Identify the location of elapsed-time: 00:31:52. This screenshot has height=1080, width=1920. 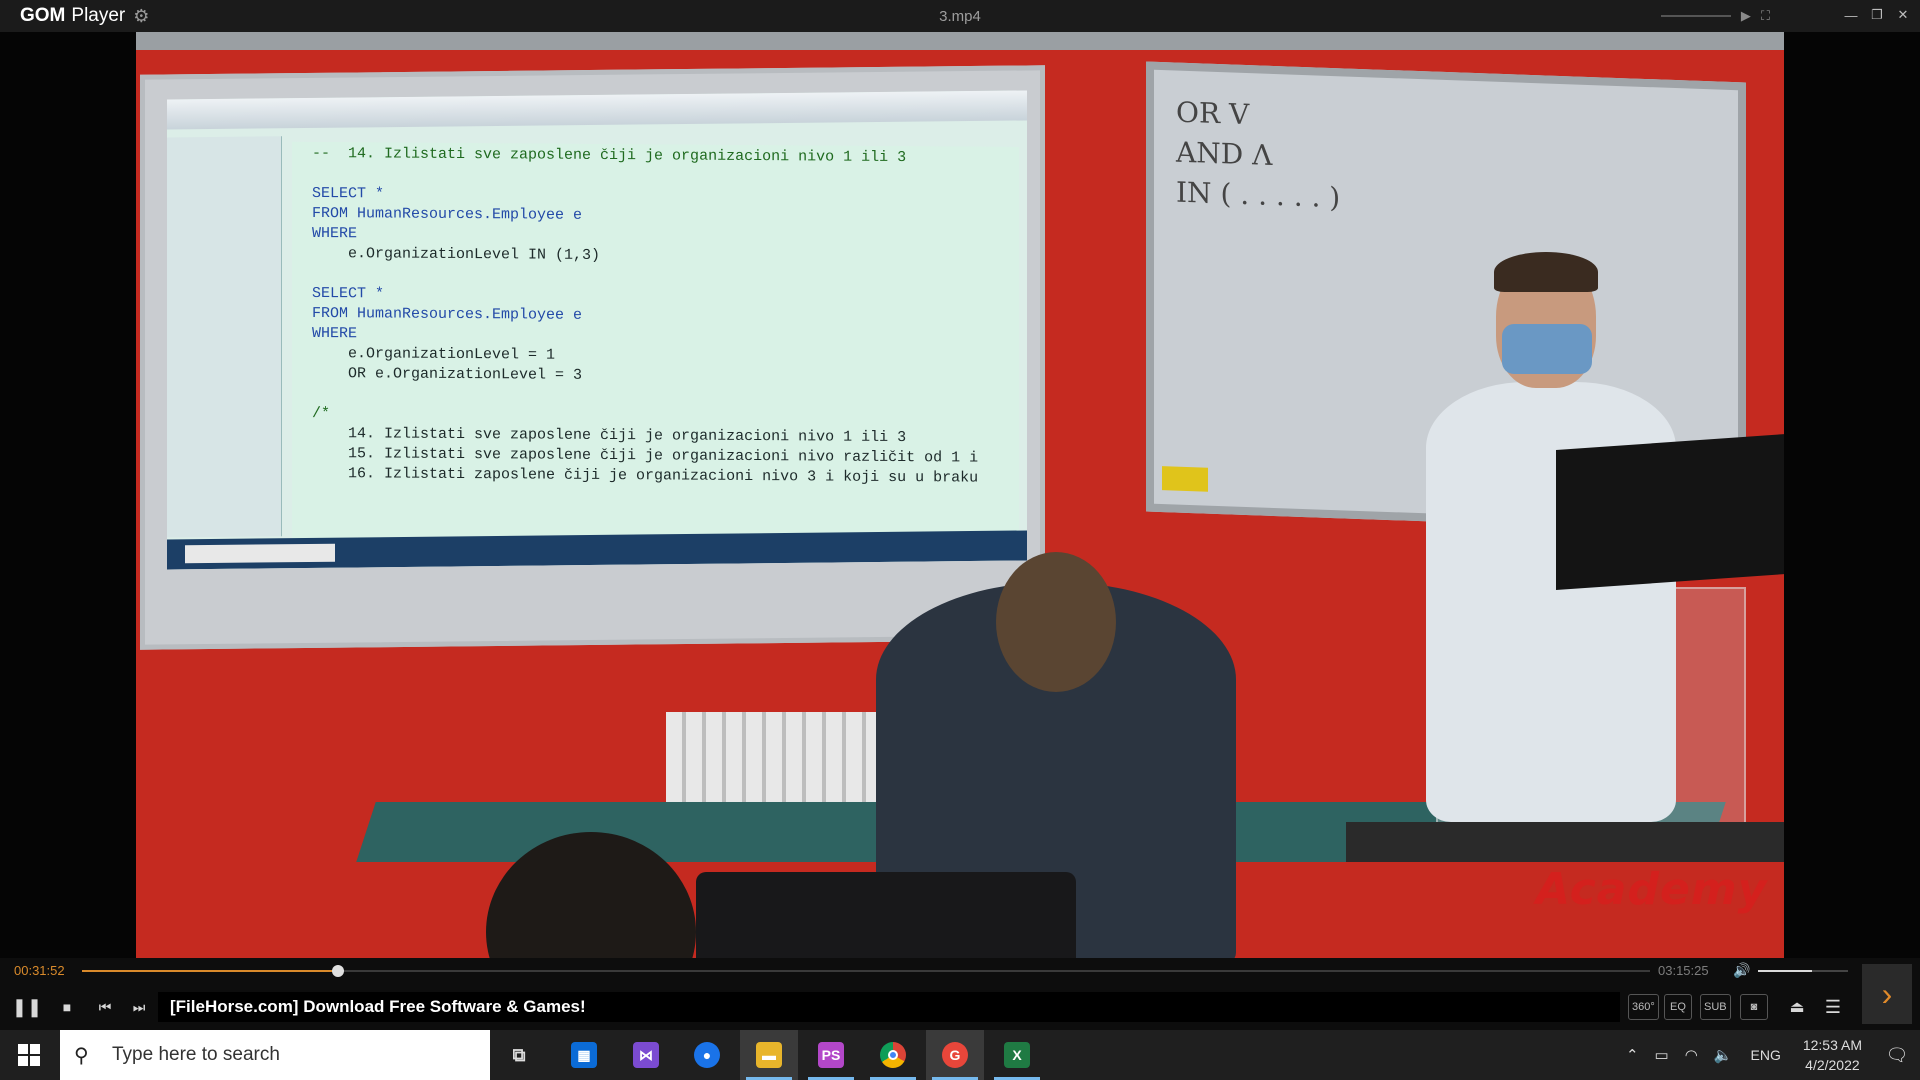
(39, 970).